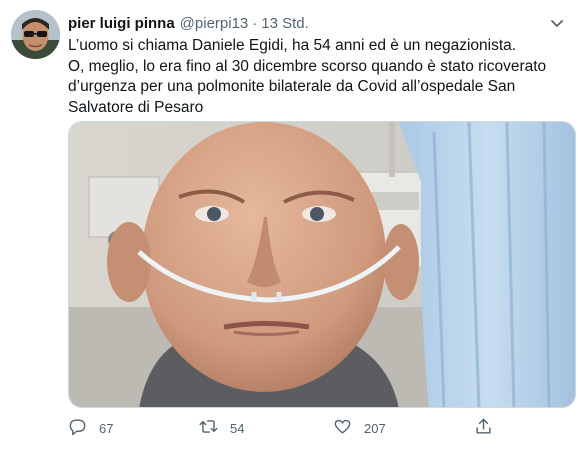 This screenshot has width=578, height=451. I want to click on share-button, so click(483, 428).